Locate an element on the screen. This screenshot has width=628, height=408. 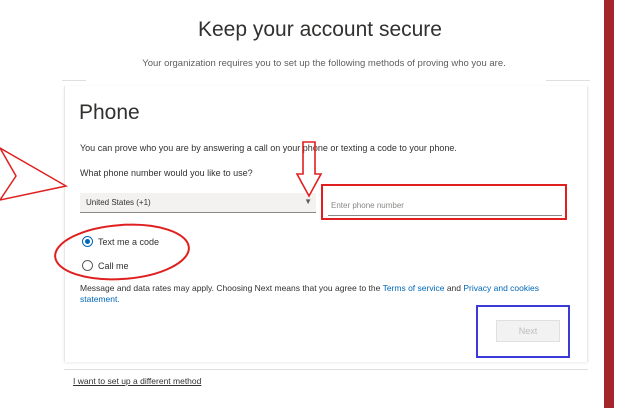
phone-number-input is located at coordinates (445, 206).